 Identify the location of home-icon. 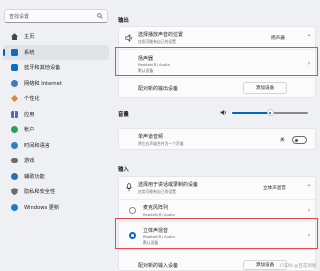
(14, 37).